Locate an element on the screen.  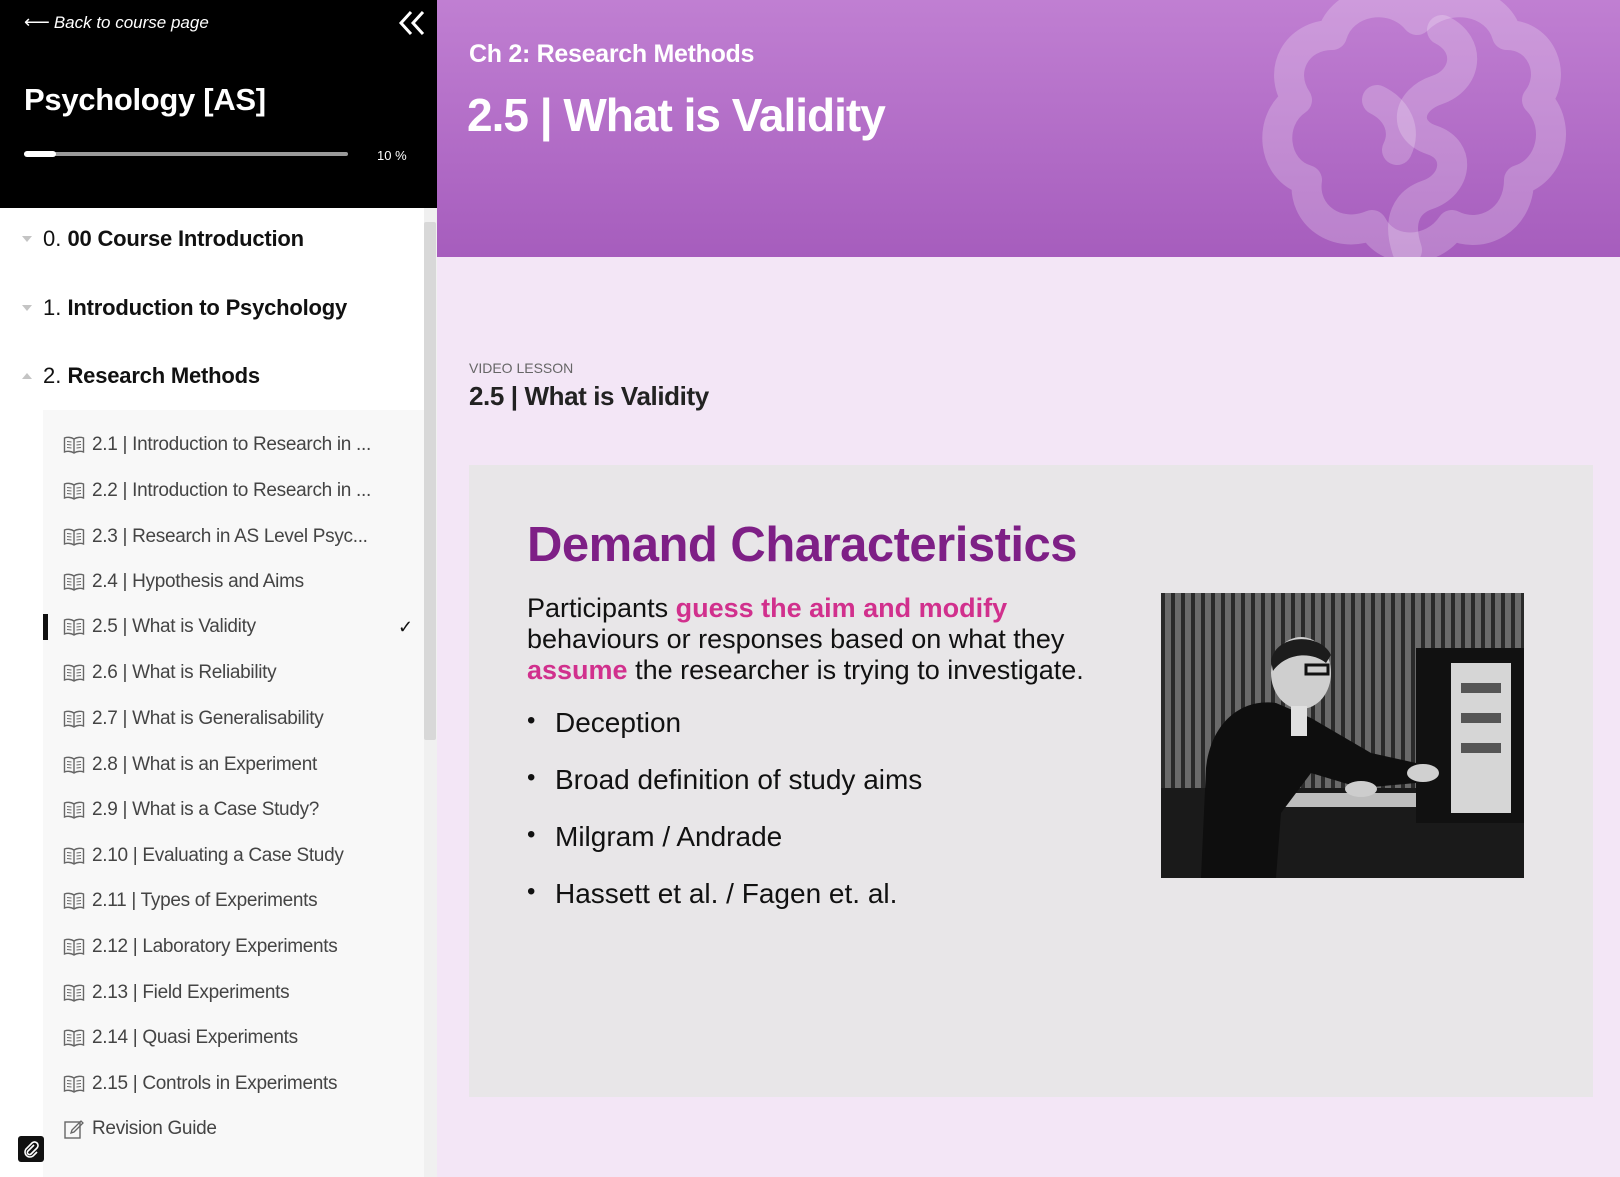
section-course-introduction: 0. 00 Course Introduction is located at coordinates (212, 239).